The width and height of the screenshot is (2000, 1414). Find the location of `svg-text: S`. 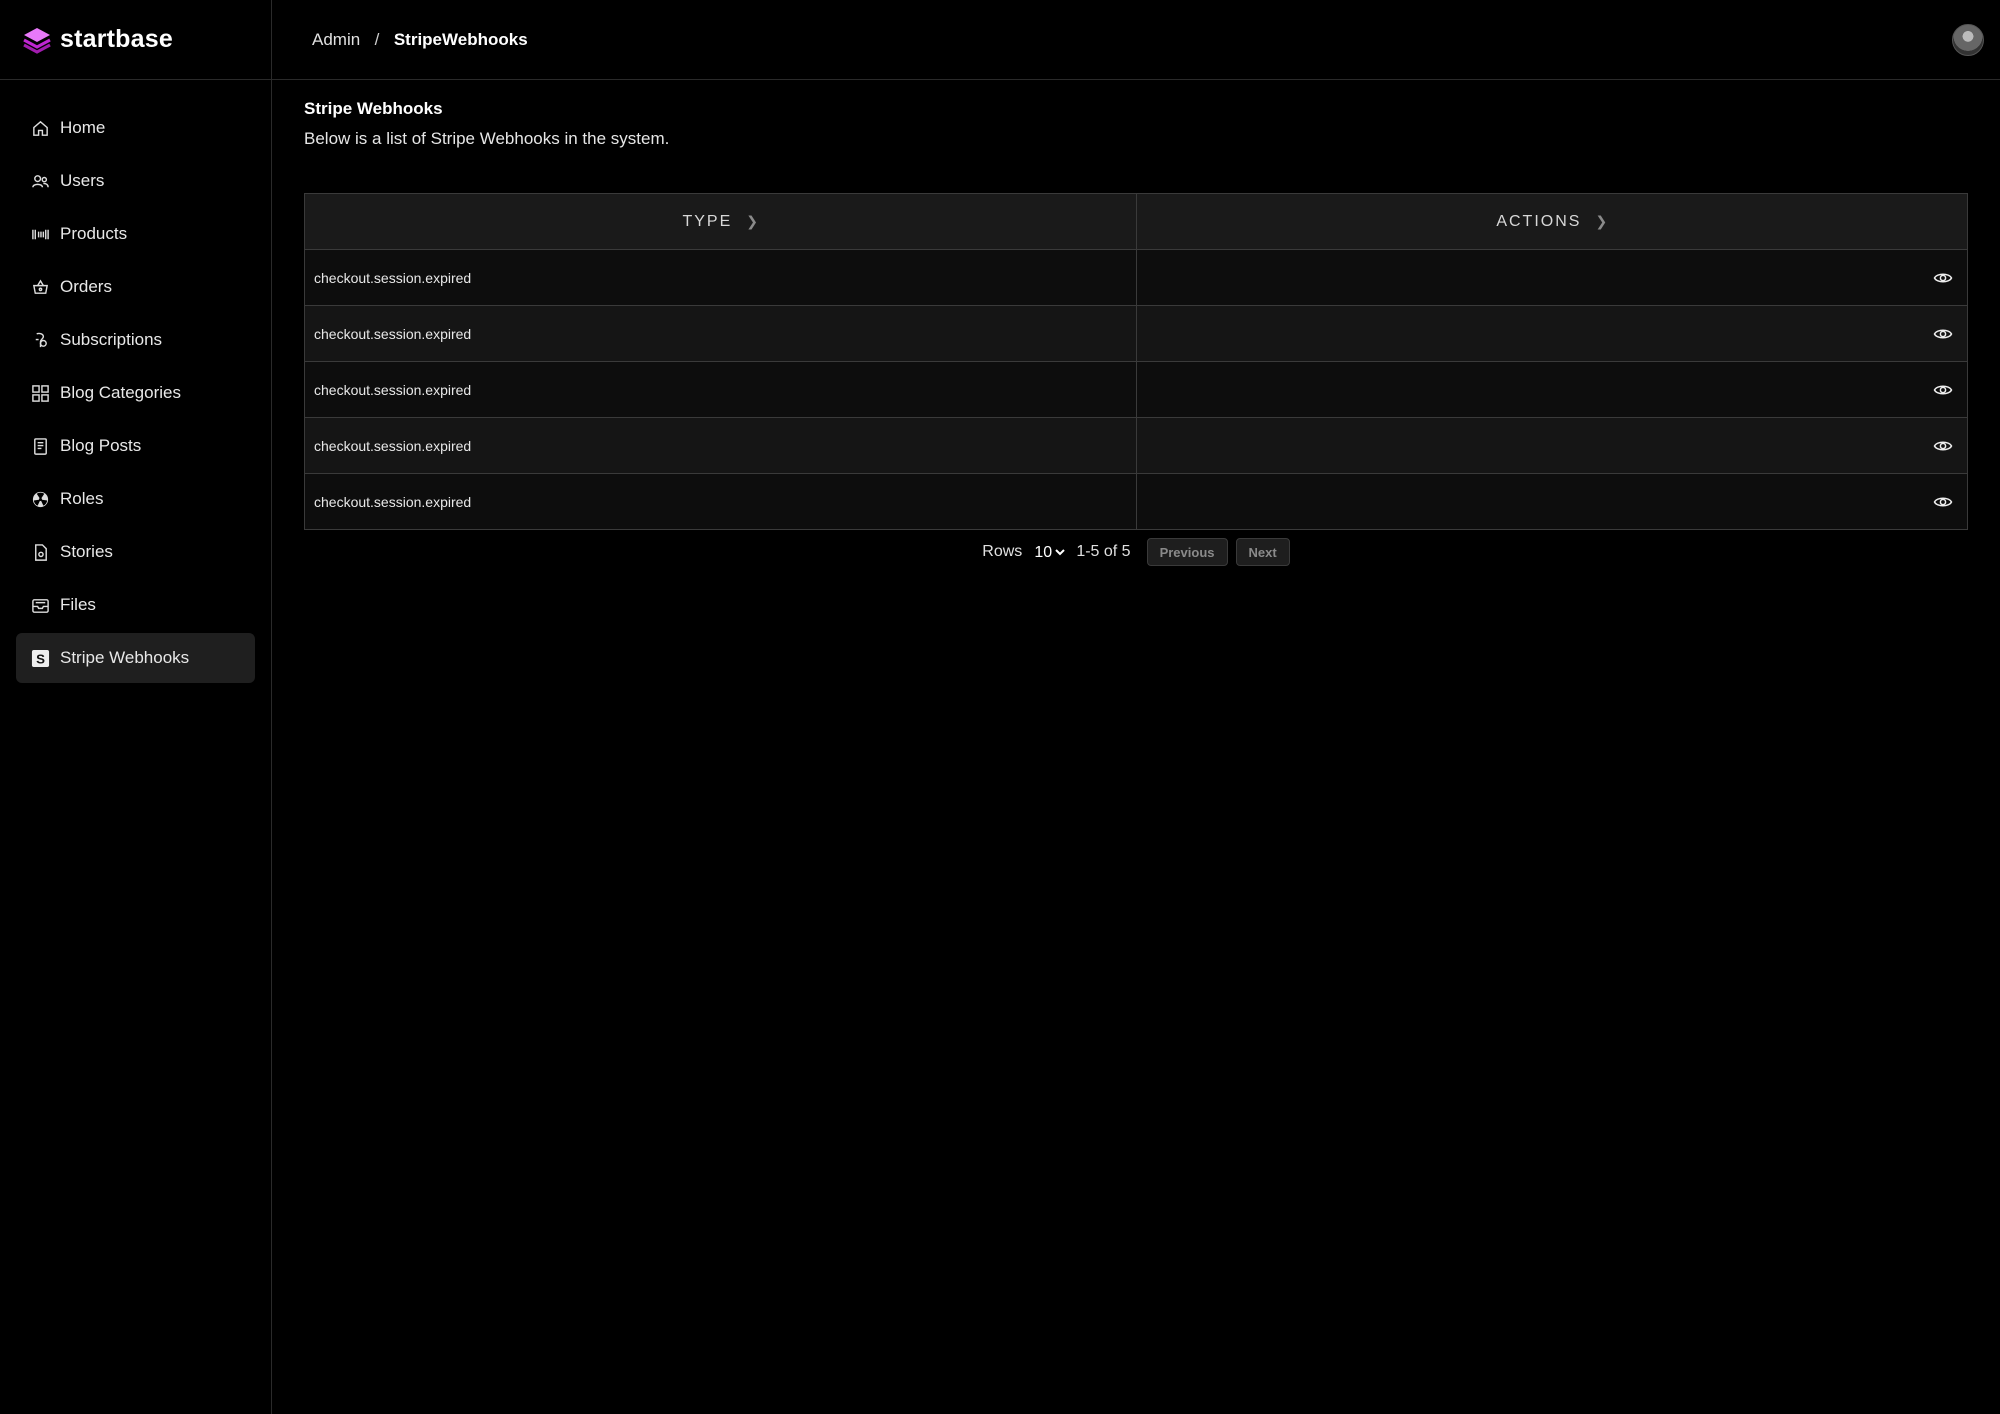

svg-text: S is located at coordinates (40, 658).